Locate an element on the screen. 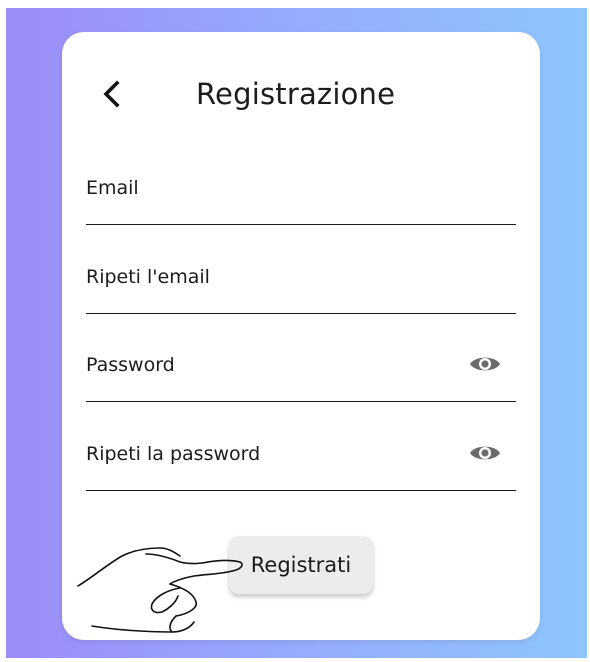 Image resolution: width=590 pixels, height=662 pixels. chevron-left-icon is located at coordinates (111, 94).